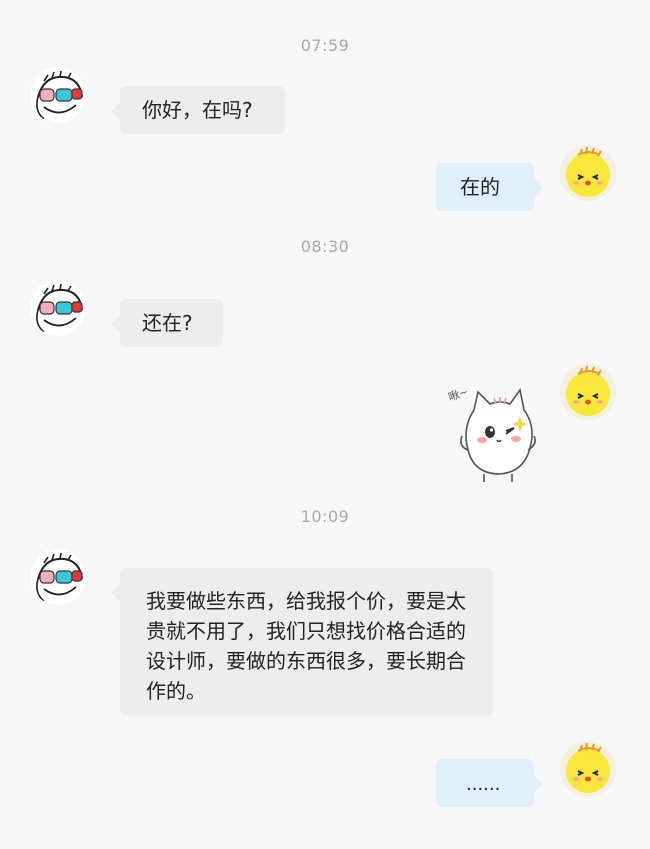 The width and height of the screenshot is (650, 849). I want to click on timestamp: 07:59, so click(325, 45).